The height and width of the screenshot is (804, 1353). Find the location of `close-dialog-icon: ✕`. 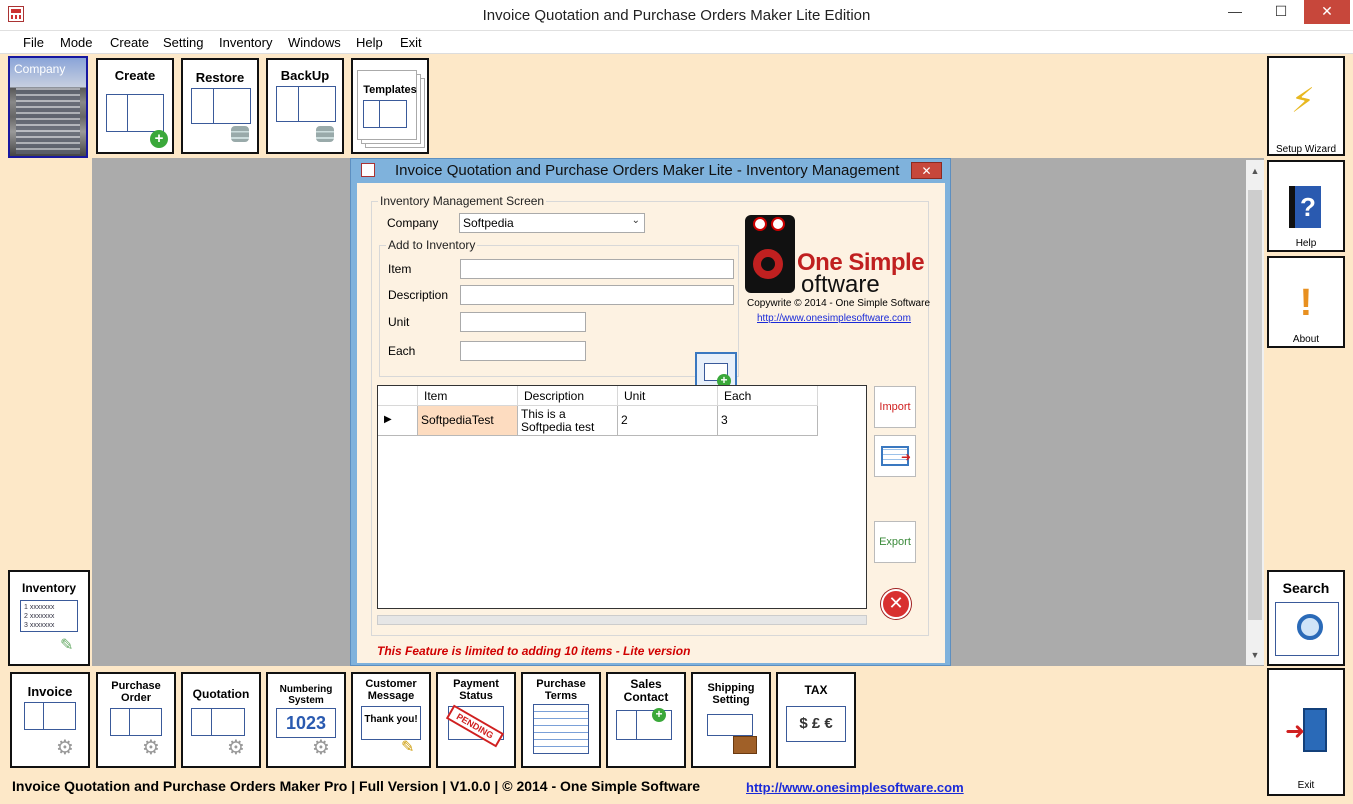

close-dialog-icon: ✕ is located at coordinates (896, 604).